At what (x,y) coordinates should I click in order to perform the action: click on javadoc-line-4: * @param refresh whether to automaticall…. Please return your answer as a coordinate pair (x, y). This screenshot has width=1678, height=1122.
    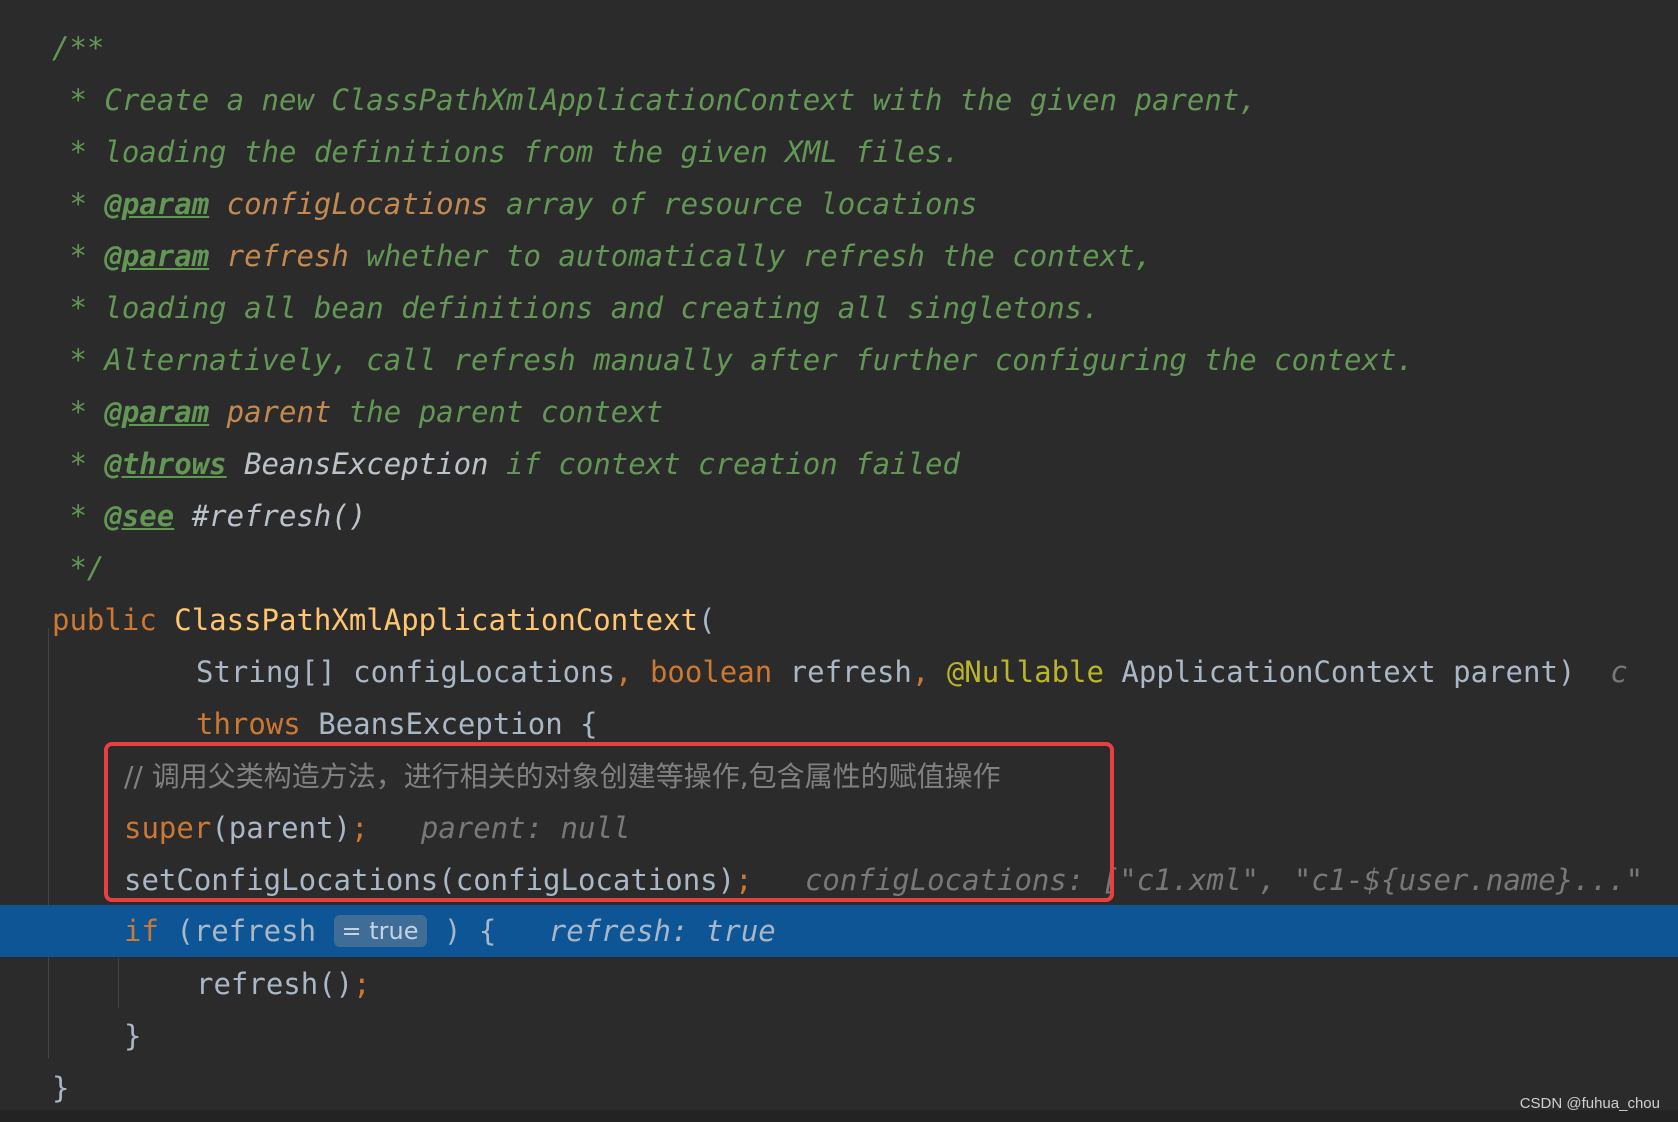
    Looking at the image, I should click on (602, 256).